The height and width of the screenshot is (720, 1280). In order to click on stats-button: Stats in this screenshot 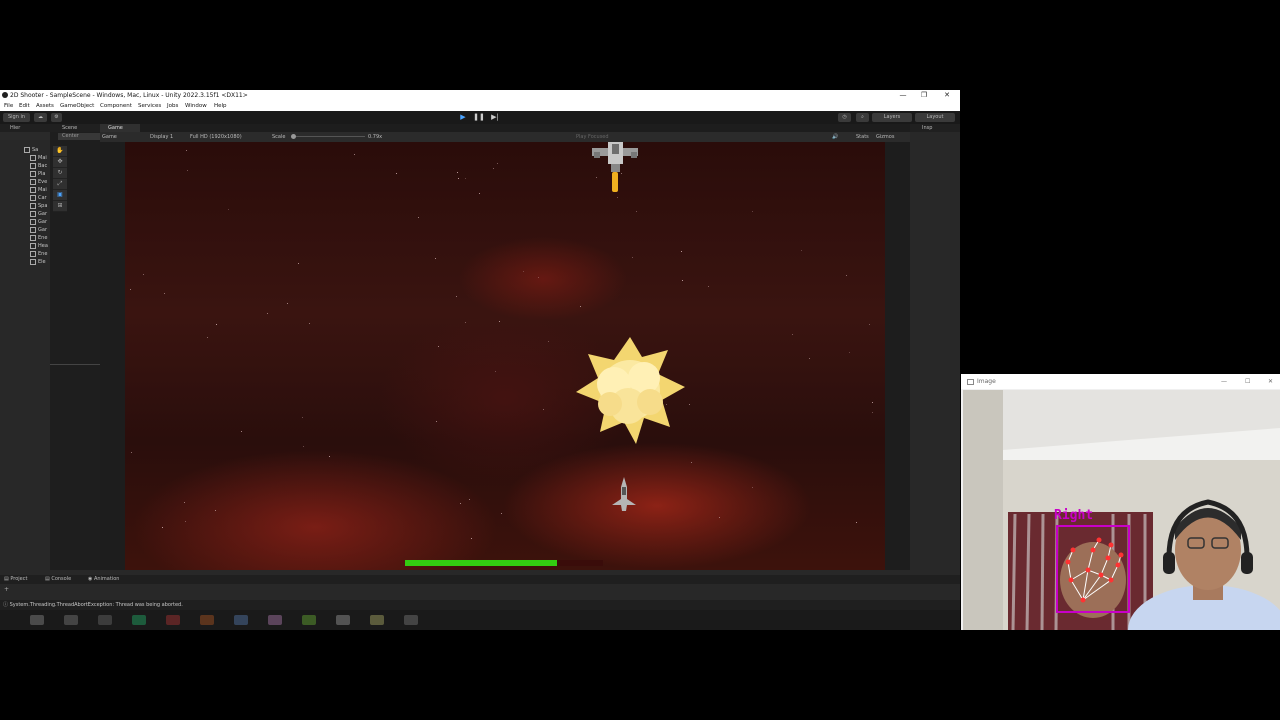, I will do `click(862, 137)`.